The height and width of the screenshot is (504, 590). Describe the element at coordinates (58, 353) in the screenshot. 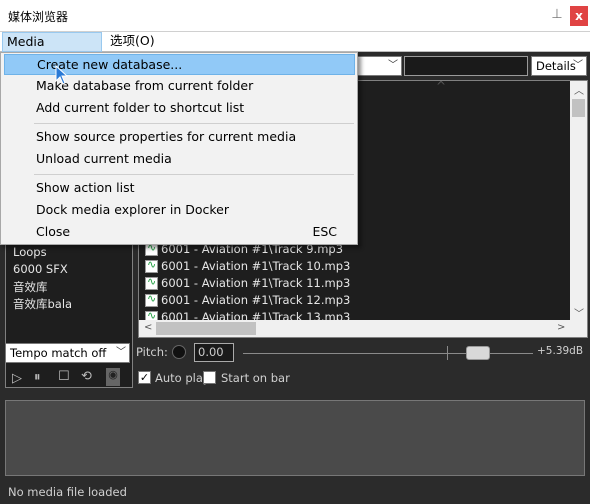

I see `tempo-match-label: Tempo match off` at that location.